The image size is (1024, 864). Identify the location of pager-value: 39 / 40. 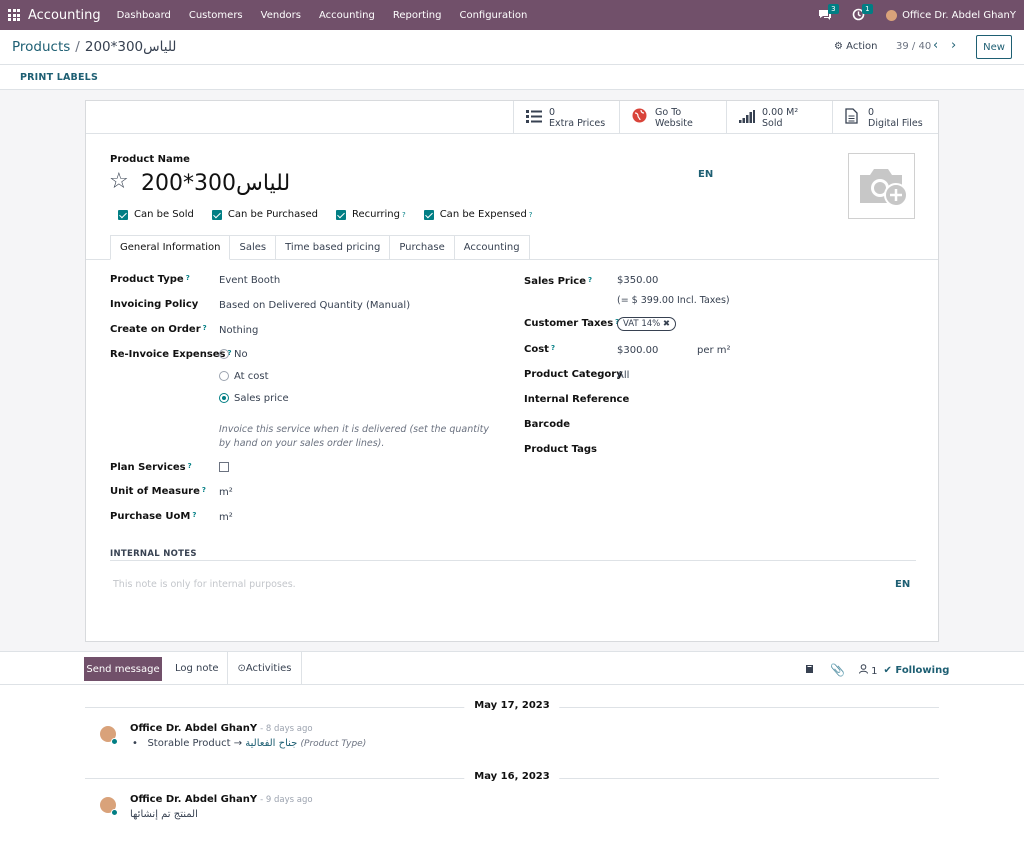
(913, 46).